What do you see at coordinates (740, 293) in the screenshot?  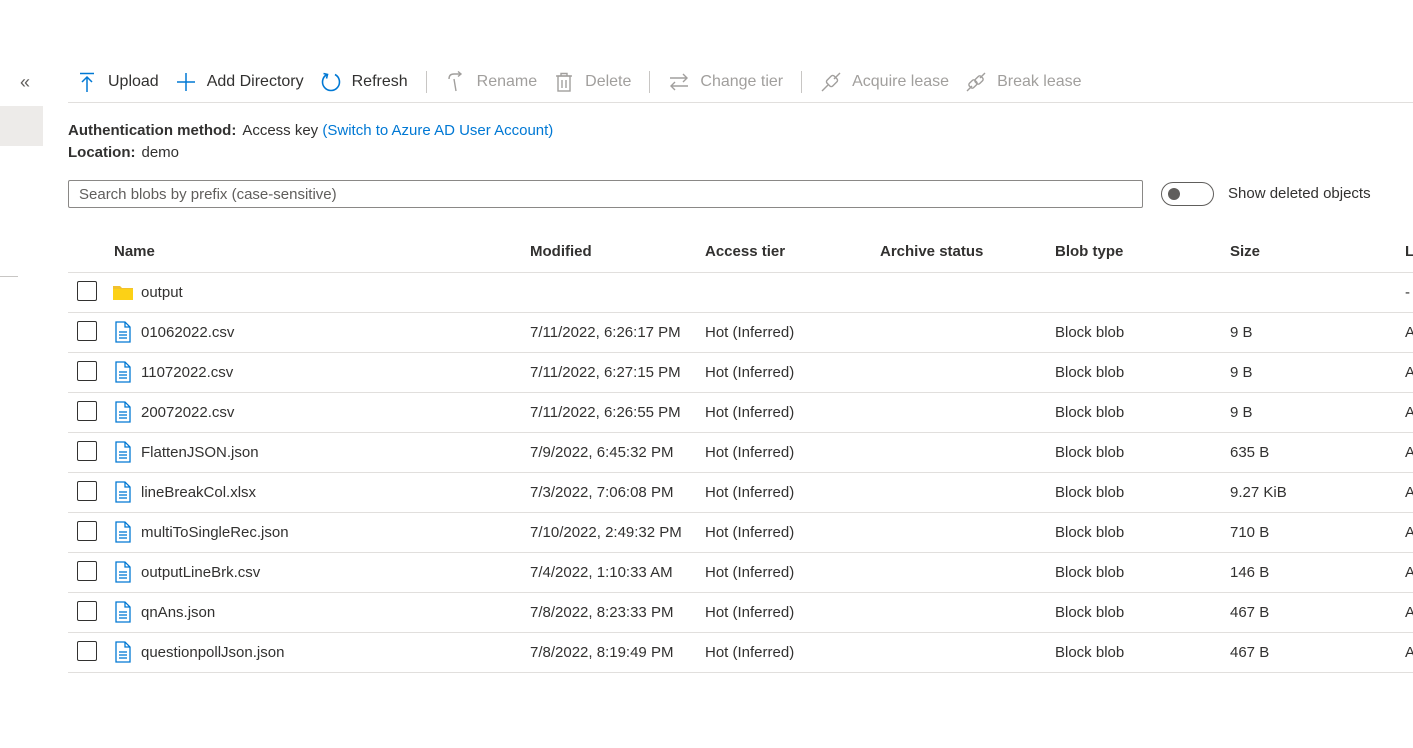 I see `table-row: output -` at bounding box center [740, 293].